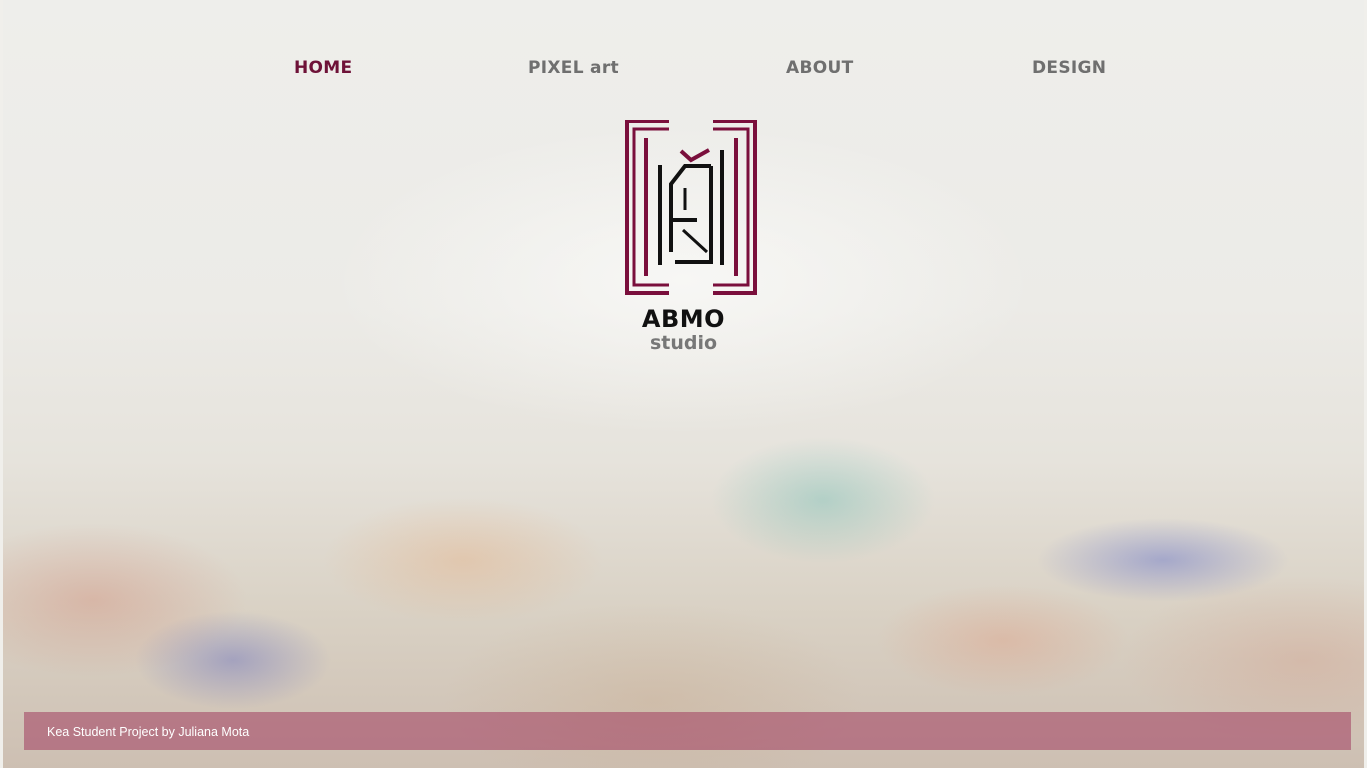 The height and width of the screenshot is (768, 1367). What do you see at coordinates (819, 68) in the screenshot?
I see `nav-about-link: ABOUT` at bounding box center [819, 68].